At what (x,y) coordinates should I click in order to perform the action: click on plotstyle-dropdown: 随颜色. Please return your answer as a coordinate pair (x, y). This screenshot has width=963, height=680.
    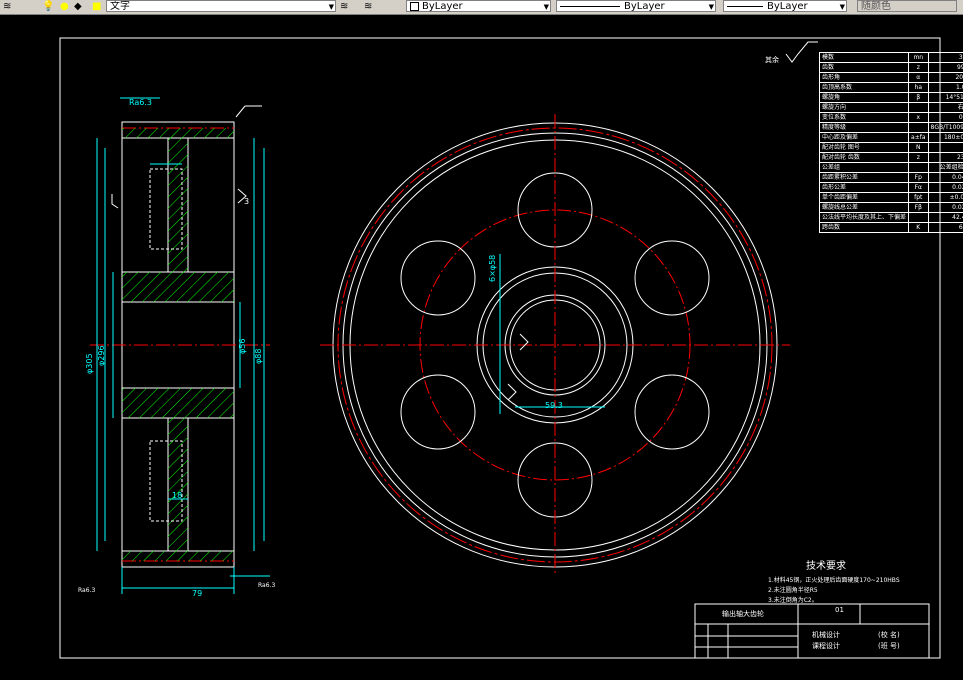
    Looking at the image, I should click on (907, 6).